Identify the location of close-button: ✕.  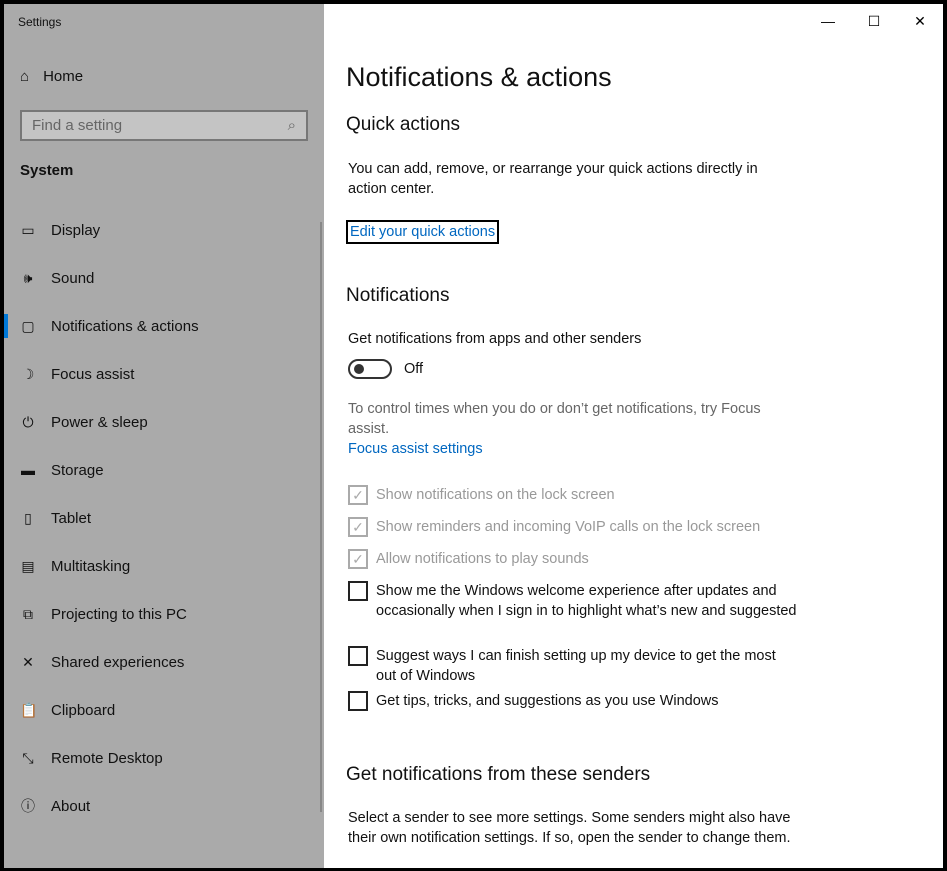
(920, 21).